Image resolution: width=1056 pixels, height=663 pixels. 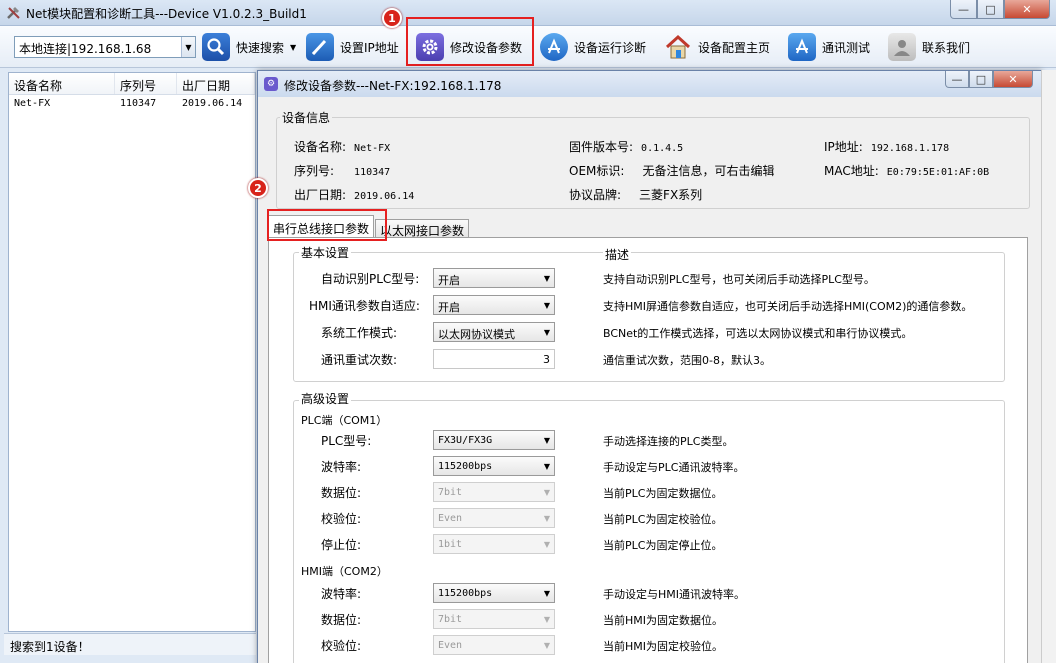 What do you see at coordinates (597, 171) in the screenshot?
I see `info-label: OEM标识:` at bounding box center [597, 171].